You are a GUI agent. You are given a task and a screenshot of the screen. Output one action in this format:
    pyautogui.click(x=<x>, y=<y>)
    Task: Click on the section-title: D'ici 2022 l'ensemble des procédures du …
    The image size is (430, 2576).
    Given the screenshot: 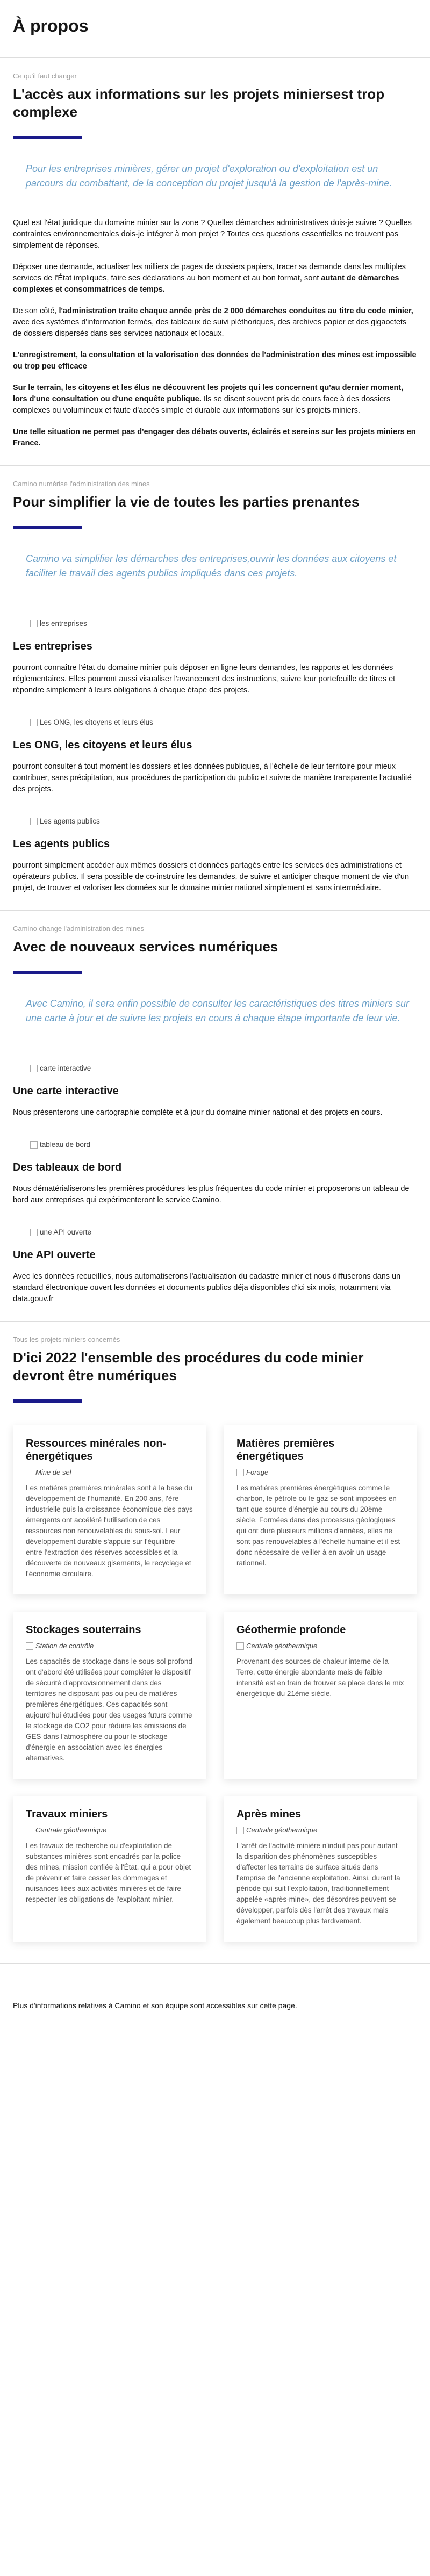 What is the action you would take?
    pyautogui.click(x=188, y=1366)
    